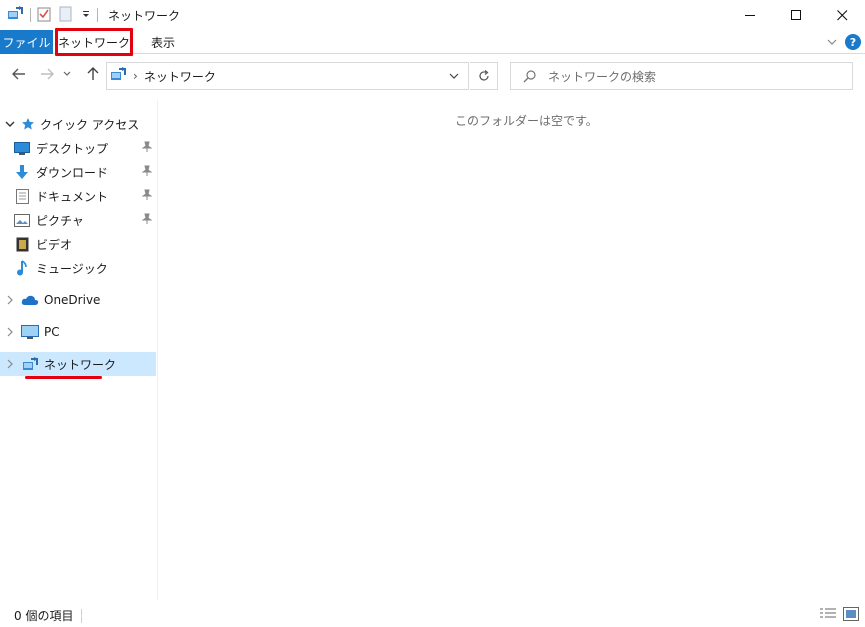 The height and width of the screenshot is (627, 865). I want to click on tab-network: ネットワーク, so click(94, 42).